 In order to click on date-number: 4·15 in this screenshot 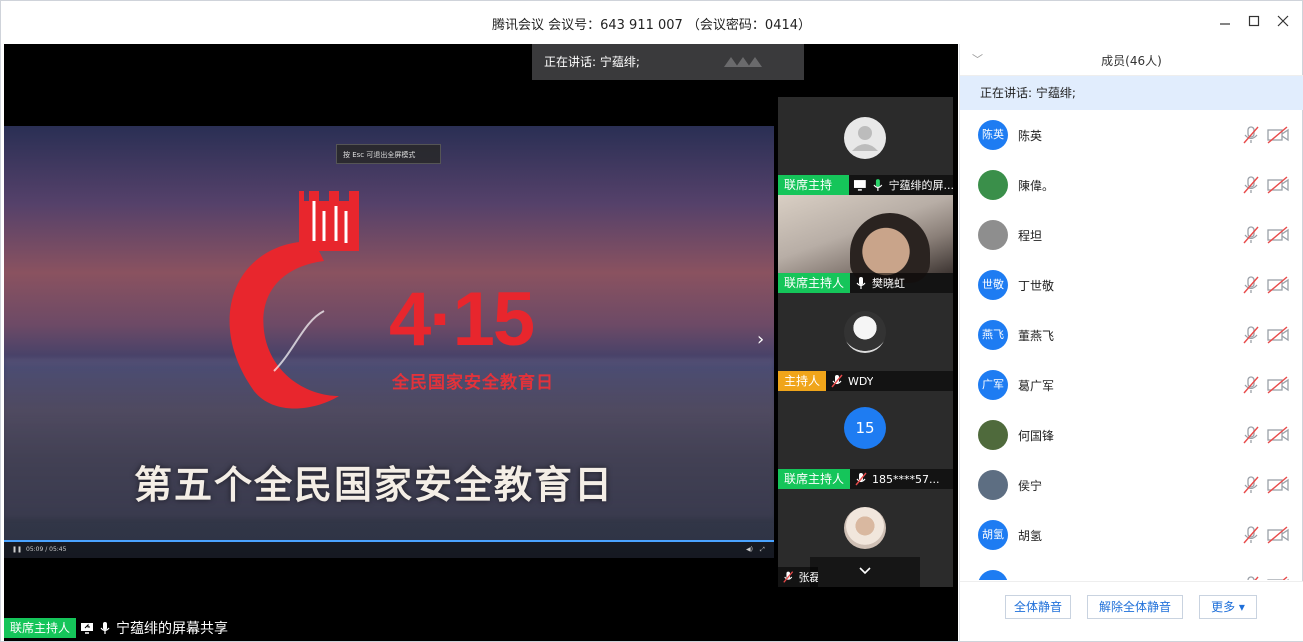, I will do `click(462, 319)`.